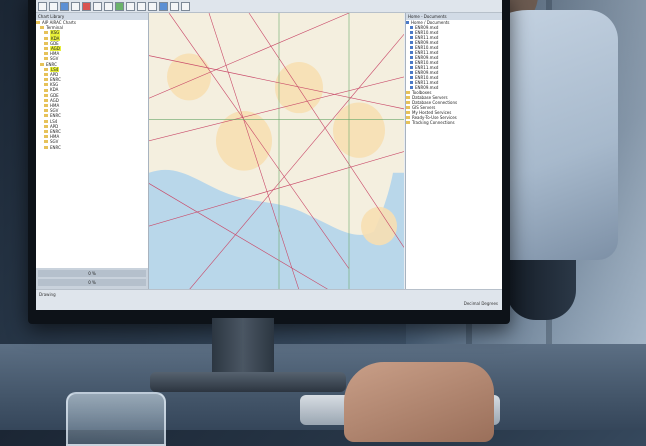 Image resolution: width=646 pixels, height=446 pixels. What do you see at coordinates (152, 6) in the screenshot?
I see `pan-icon` at bounding box center [152, 6].